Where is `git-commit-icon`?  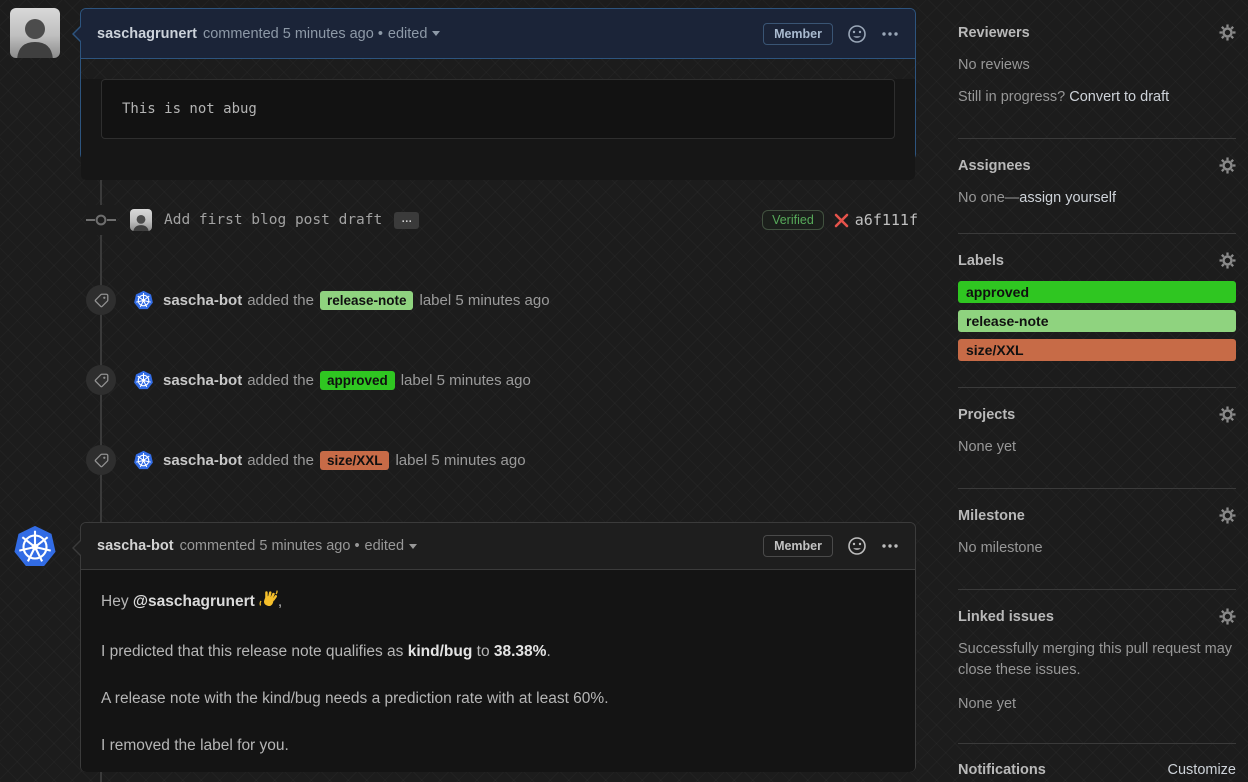 git-commit-icon is located at coordinates (101, 220).